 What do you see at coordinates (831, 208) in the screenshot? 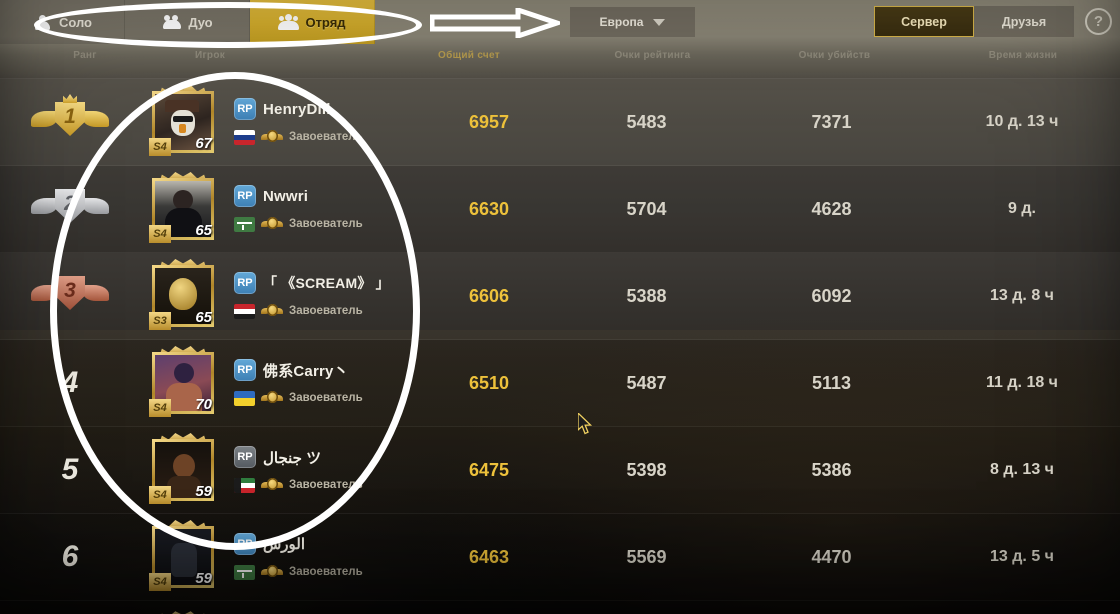
I see `kill-points-value: 4628` at bounding box center [831, 208].